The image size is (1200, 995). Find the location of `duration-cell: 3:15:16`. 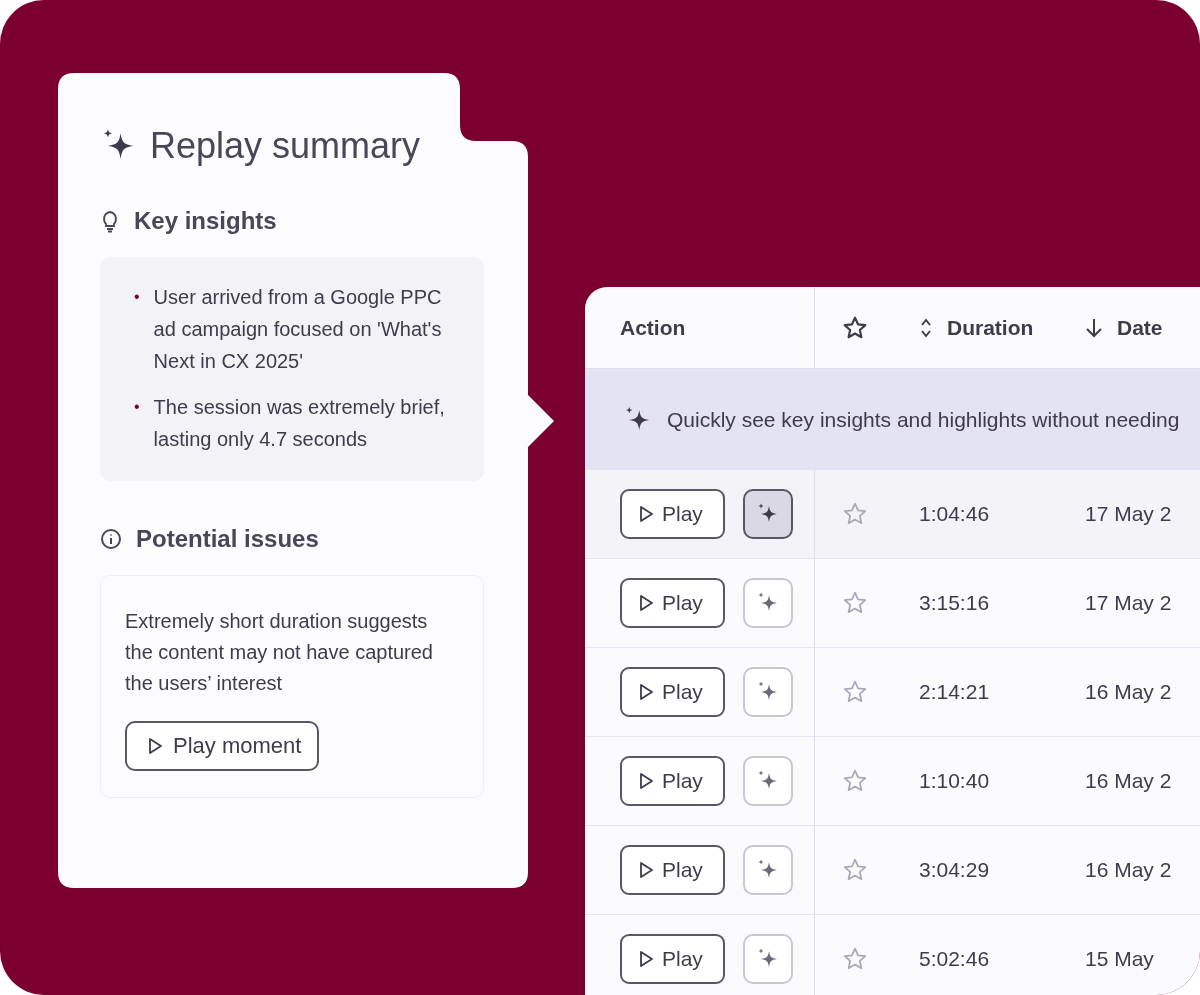

duration-cell: 3:15:16 is located at coordinates (954, 603).